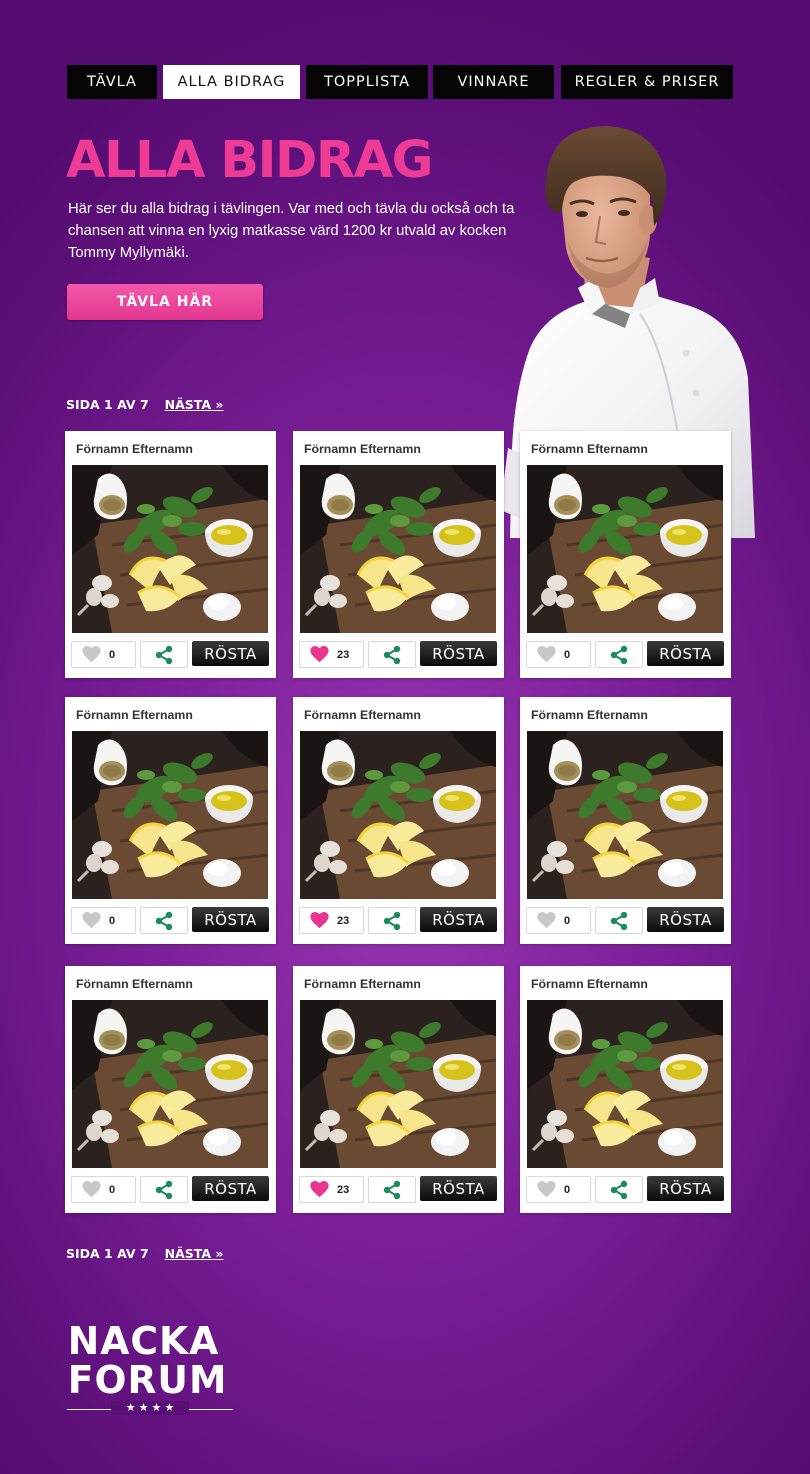  I want to click on tab-regler-priser: REGLER & PRISER, so click(647, 82).